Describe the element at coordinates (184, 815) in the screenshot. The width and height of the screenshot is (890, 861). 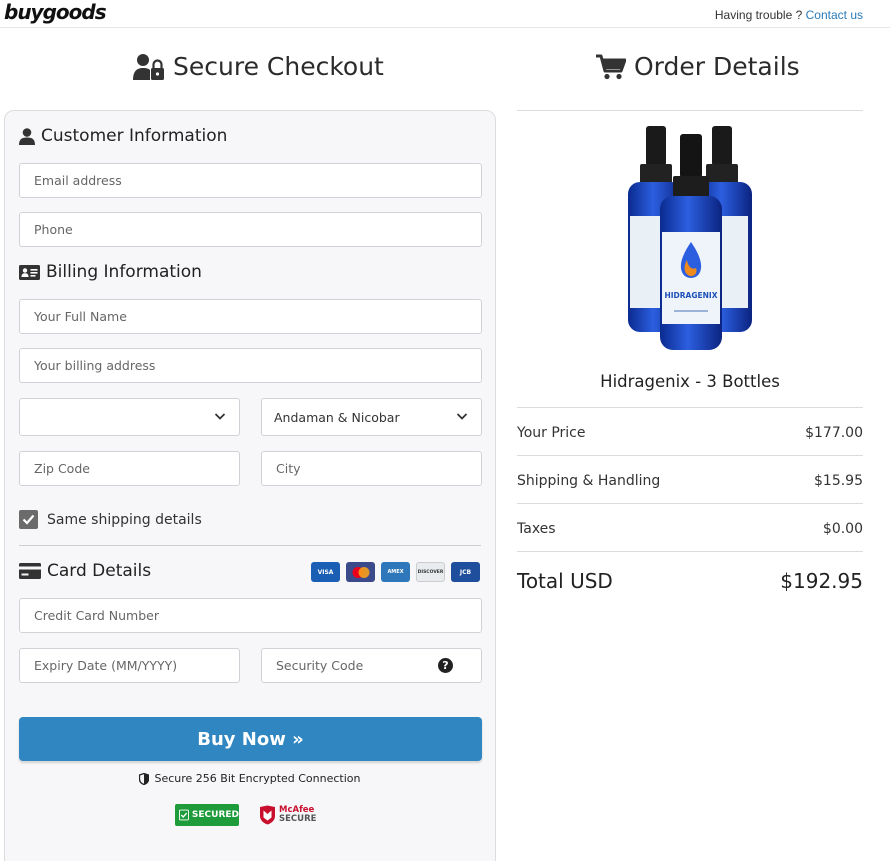
I see `check-shield-icon` at that location.